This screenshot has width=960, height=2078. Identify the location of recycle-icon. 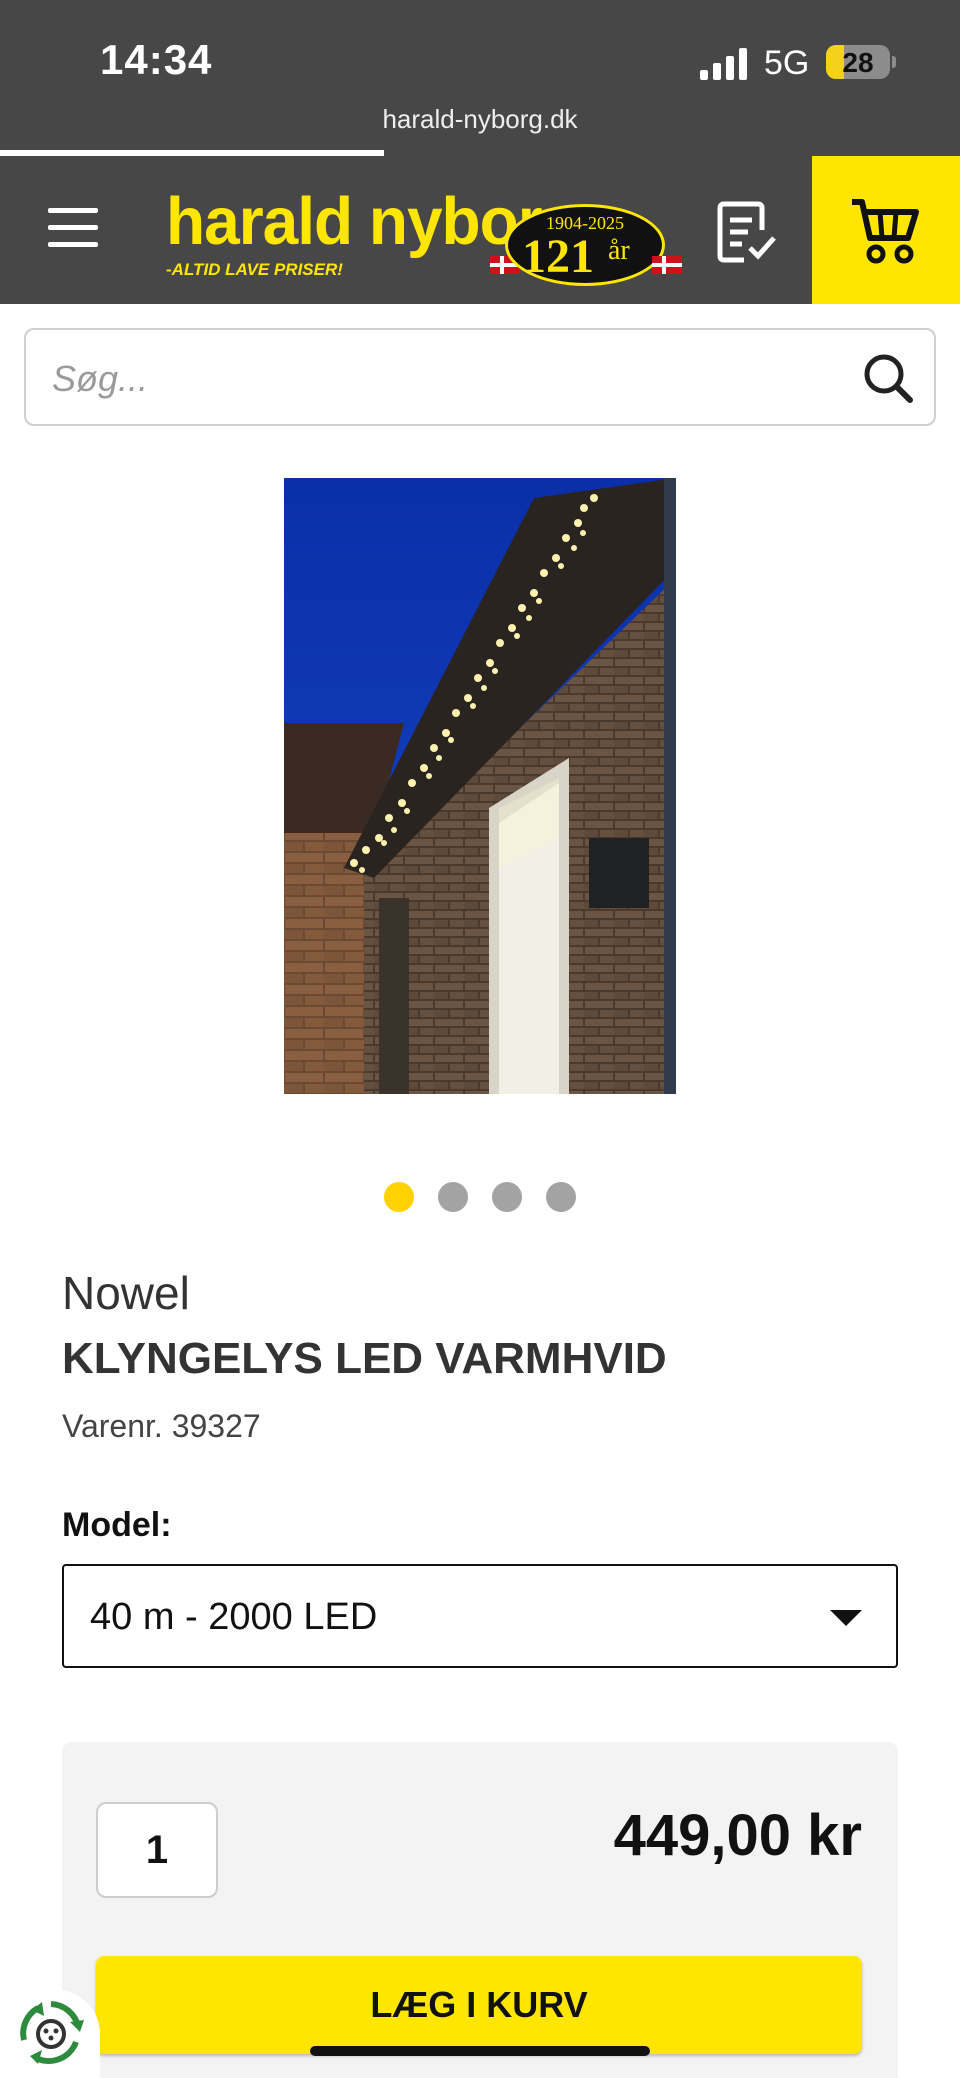
(52, 2032).